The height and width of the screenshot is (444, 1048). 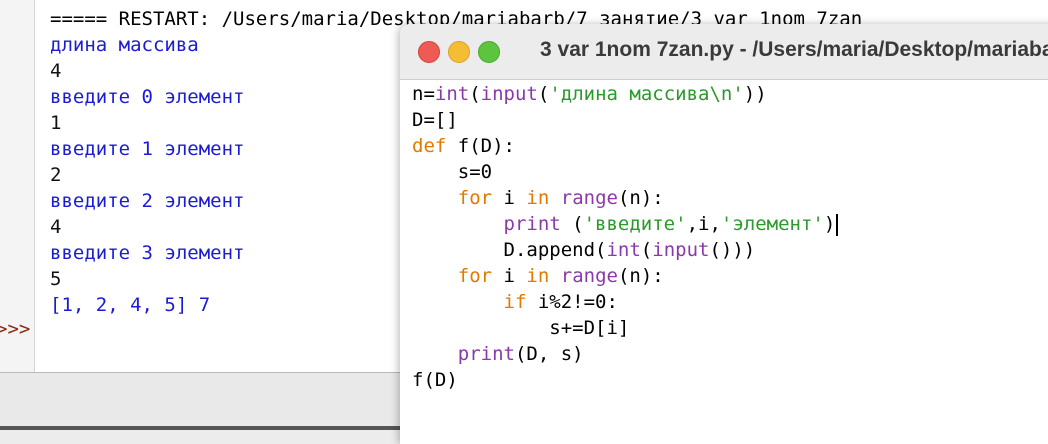 I want to click on text-cursor, so click(x=837, y=224).